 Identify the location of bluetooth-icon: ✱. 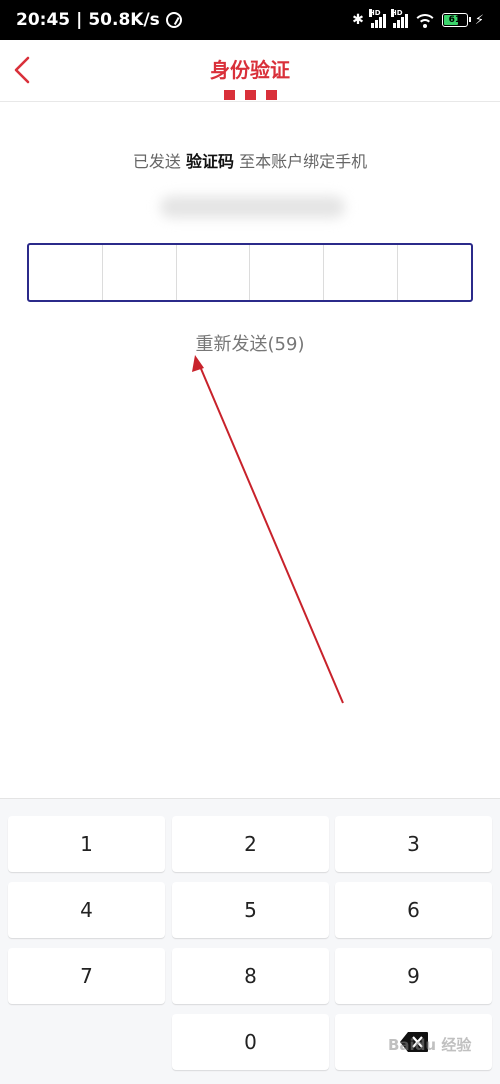
(358, 20).